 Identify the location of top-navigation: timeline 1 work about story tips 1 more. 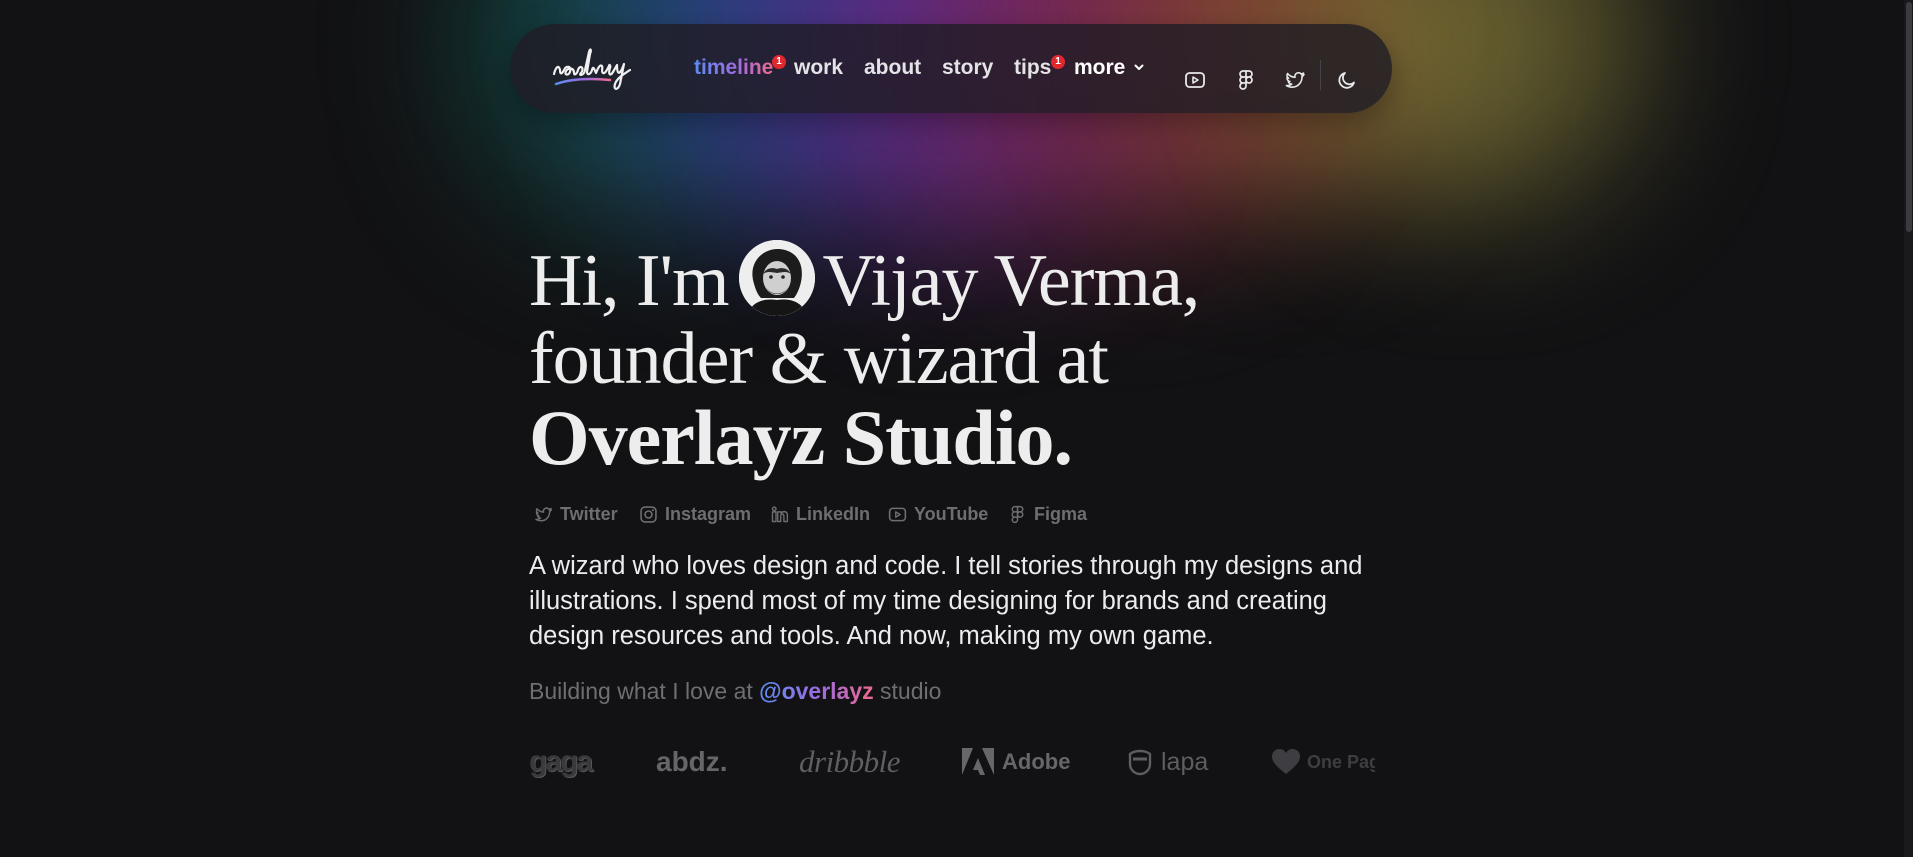
(951, 68).